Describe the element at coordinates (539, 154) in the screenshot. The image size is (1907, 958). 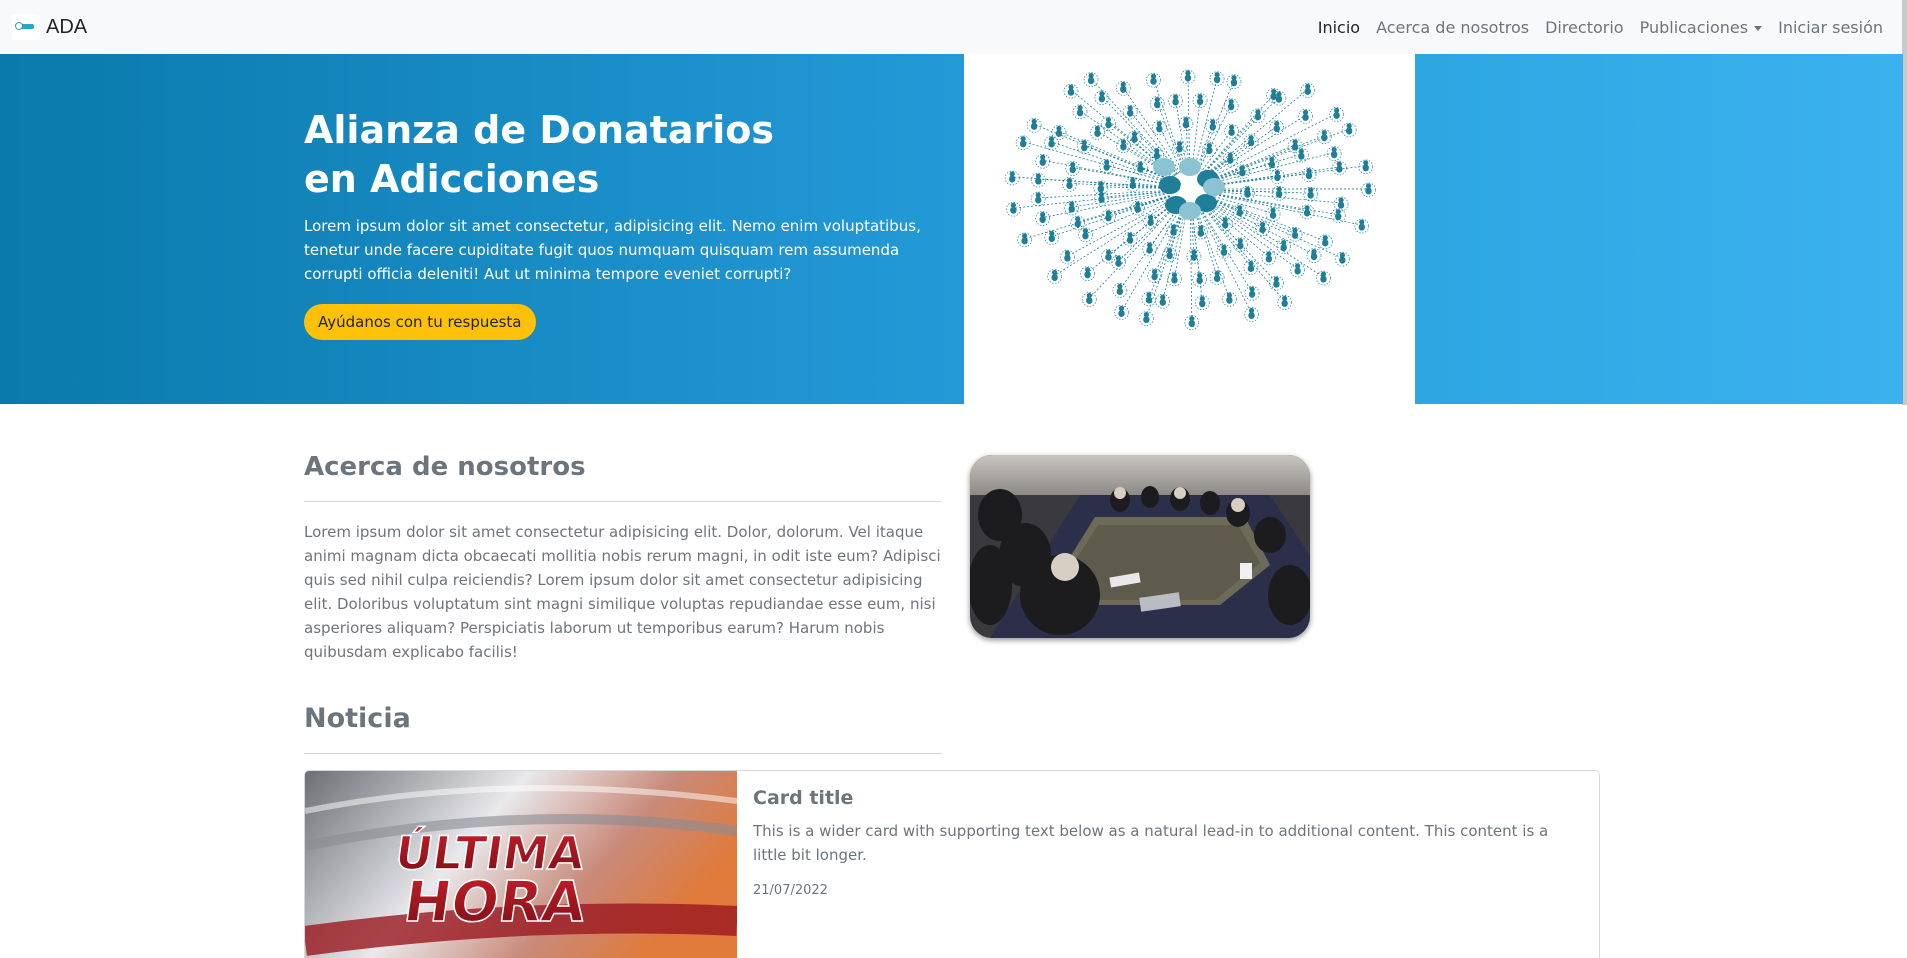
I see `hero-title: Alianza de Donatarios en Adicciones` at that location.